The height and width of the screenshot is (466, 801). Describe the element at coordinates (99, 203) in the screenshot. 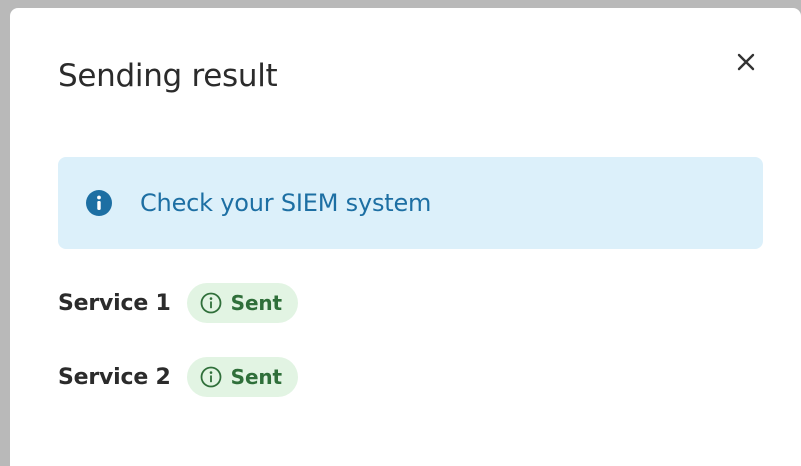

I see `info-circle-filled-icon` at that location.